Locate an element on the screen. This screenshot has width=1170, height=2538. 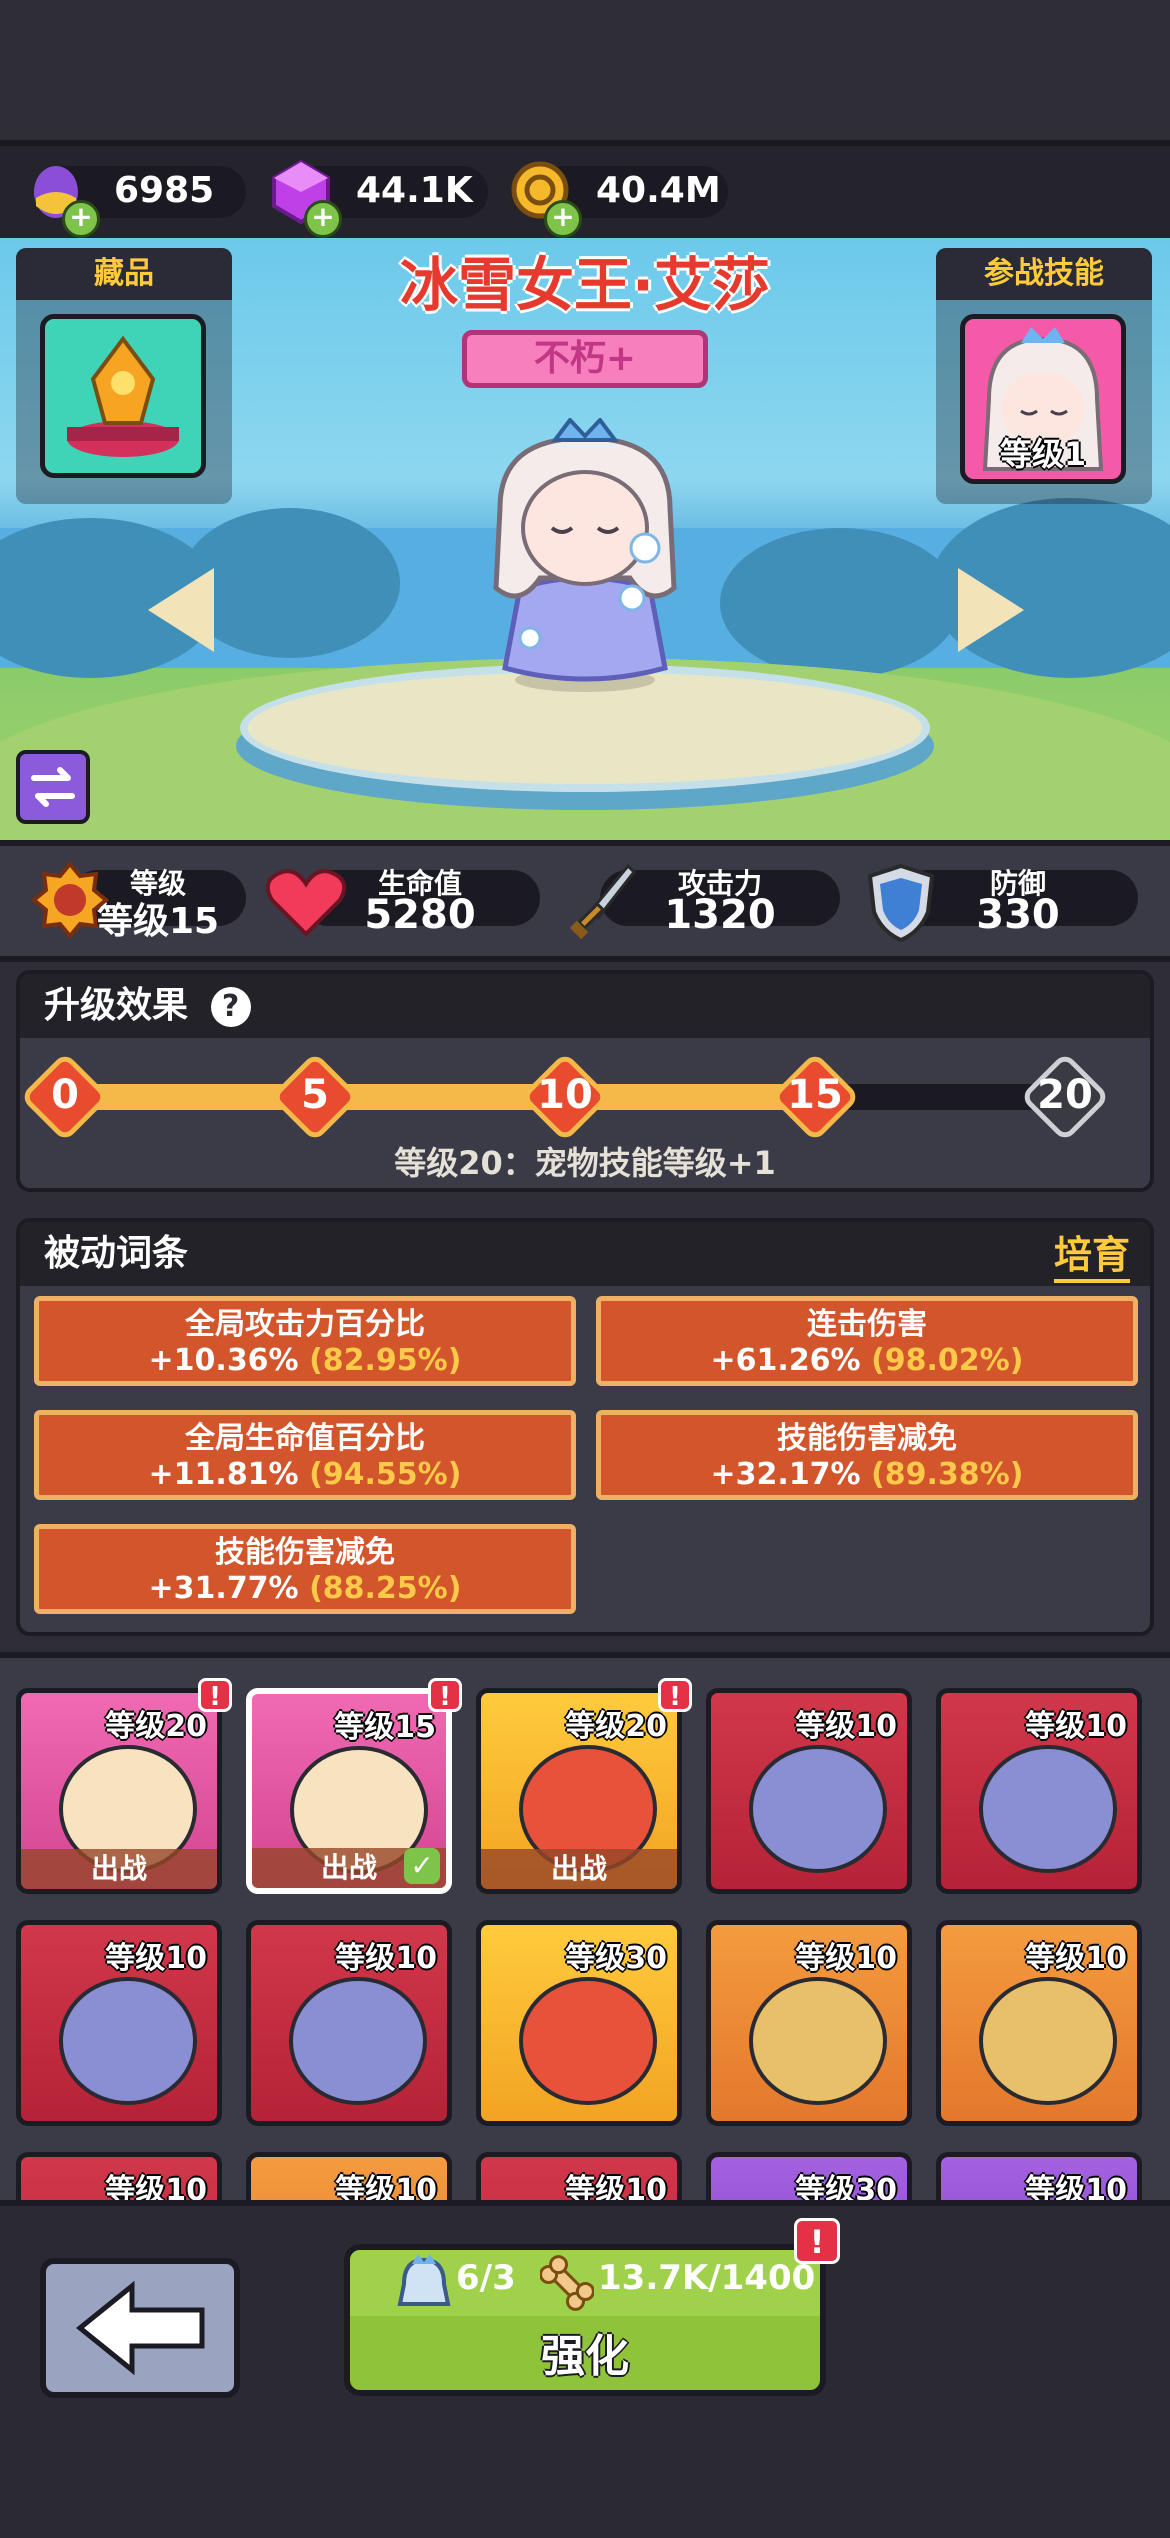
enhance-cost-row: 6/3 13.7K/1400 is located at coordinates (585, 2283).